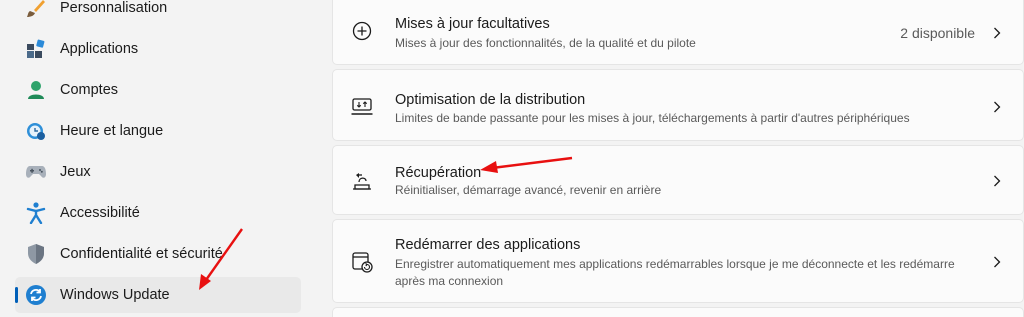 This screenshot has height=317, width=1024. What do you see at coordinates (115, 295) in the screenshot?
I see `sidebar-item-label: Windows Update` at bounding box center [115, 295].